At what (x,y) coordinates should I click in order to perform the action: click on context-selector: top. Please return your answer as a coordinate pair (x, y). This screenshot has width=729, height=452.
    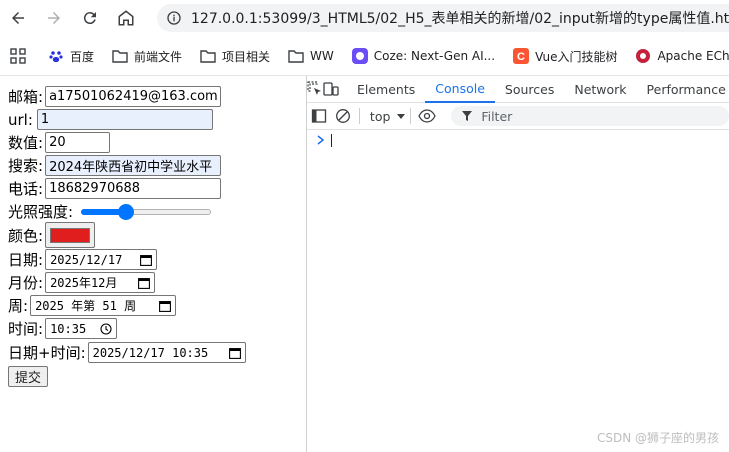
    Looking at the image, I should click on (388, 116).